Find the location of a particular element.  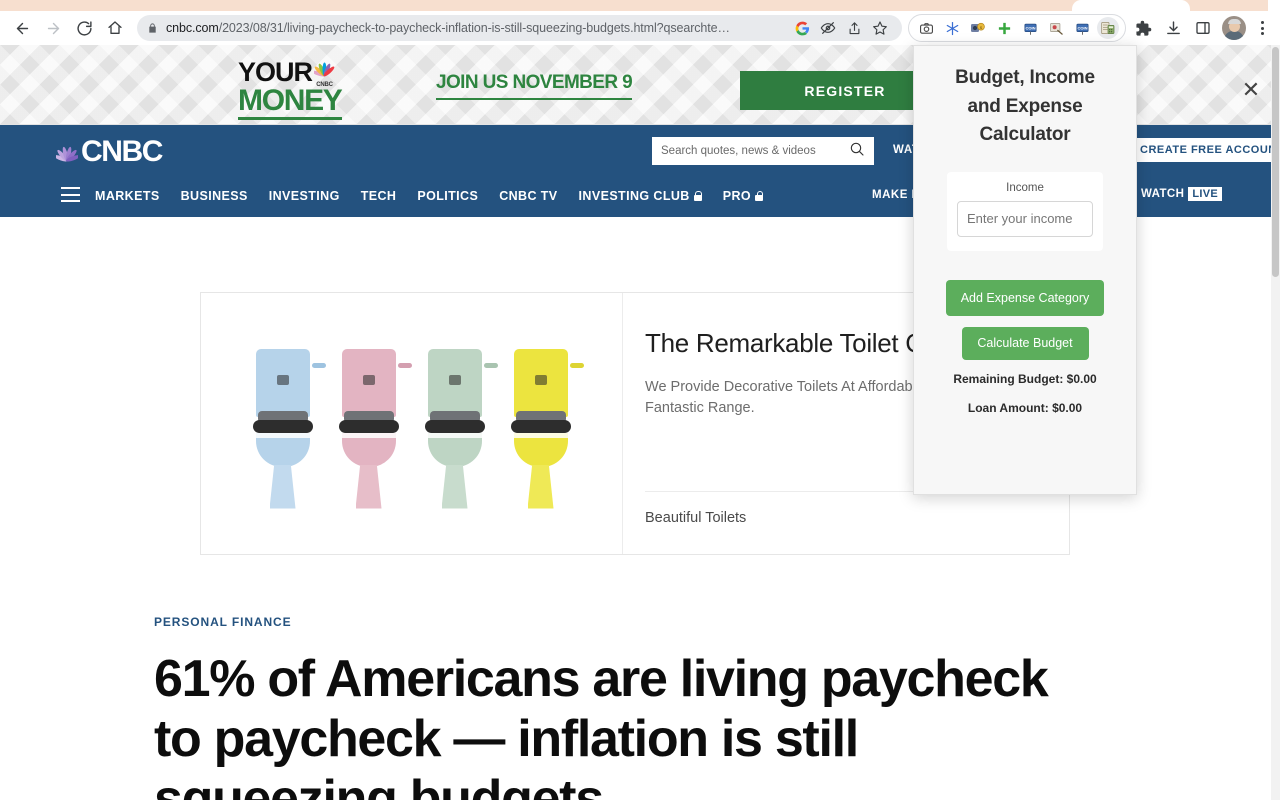

extensions-button is located at coordinates (1143, 28).